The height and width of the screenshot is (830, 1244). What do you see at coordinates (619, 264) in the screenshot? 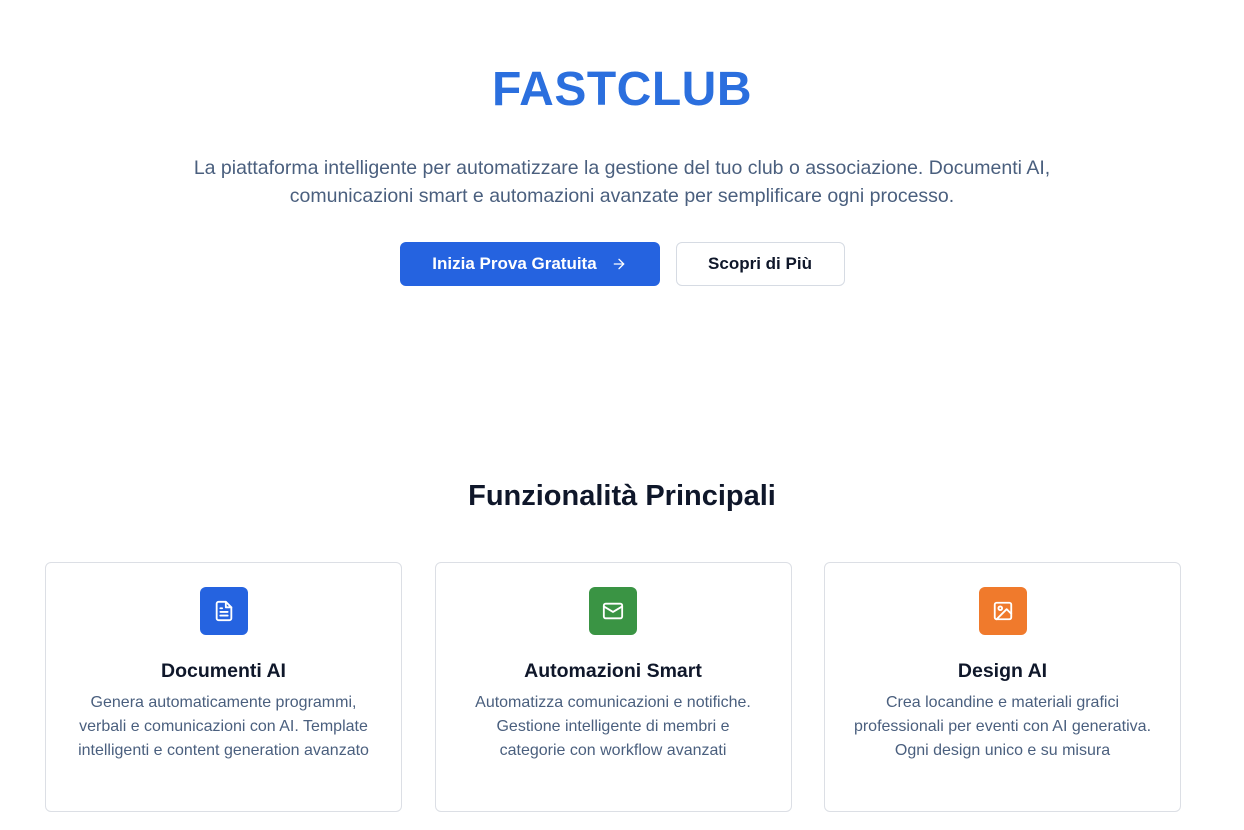
I see `arrow-right-icon` at bounding box center [619, 264].